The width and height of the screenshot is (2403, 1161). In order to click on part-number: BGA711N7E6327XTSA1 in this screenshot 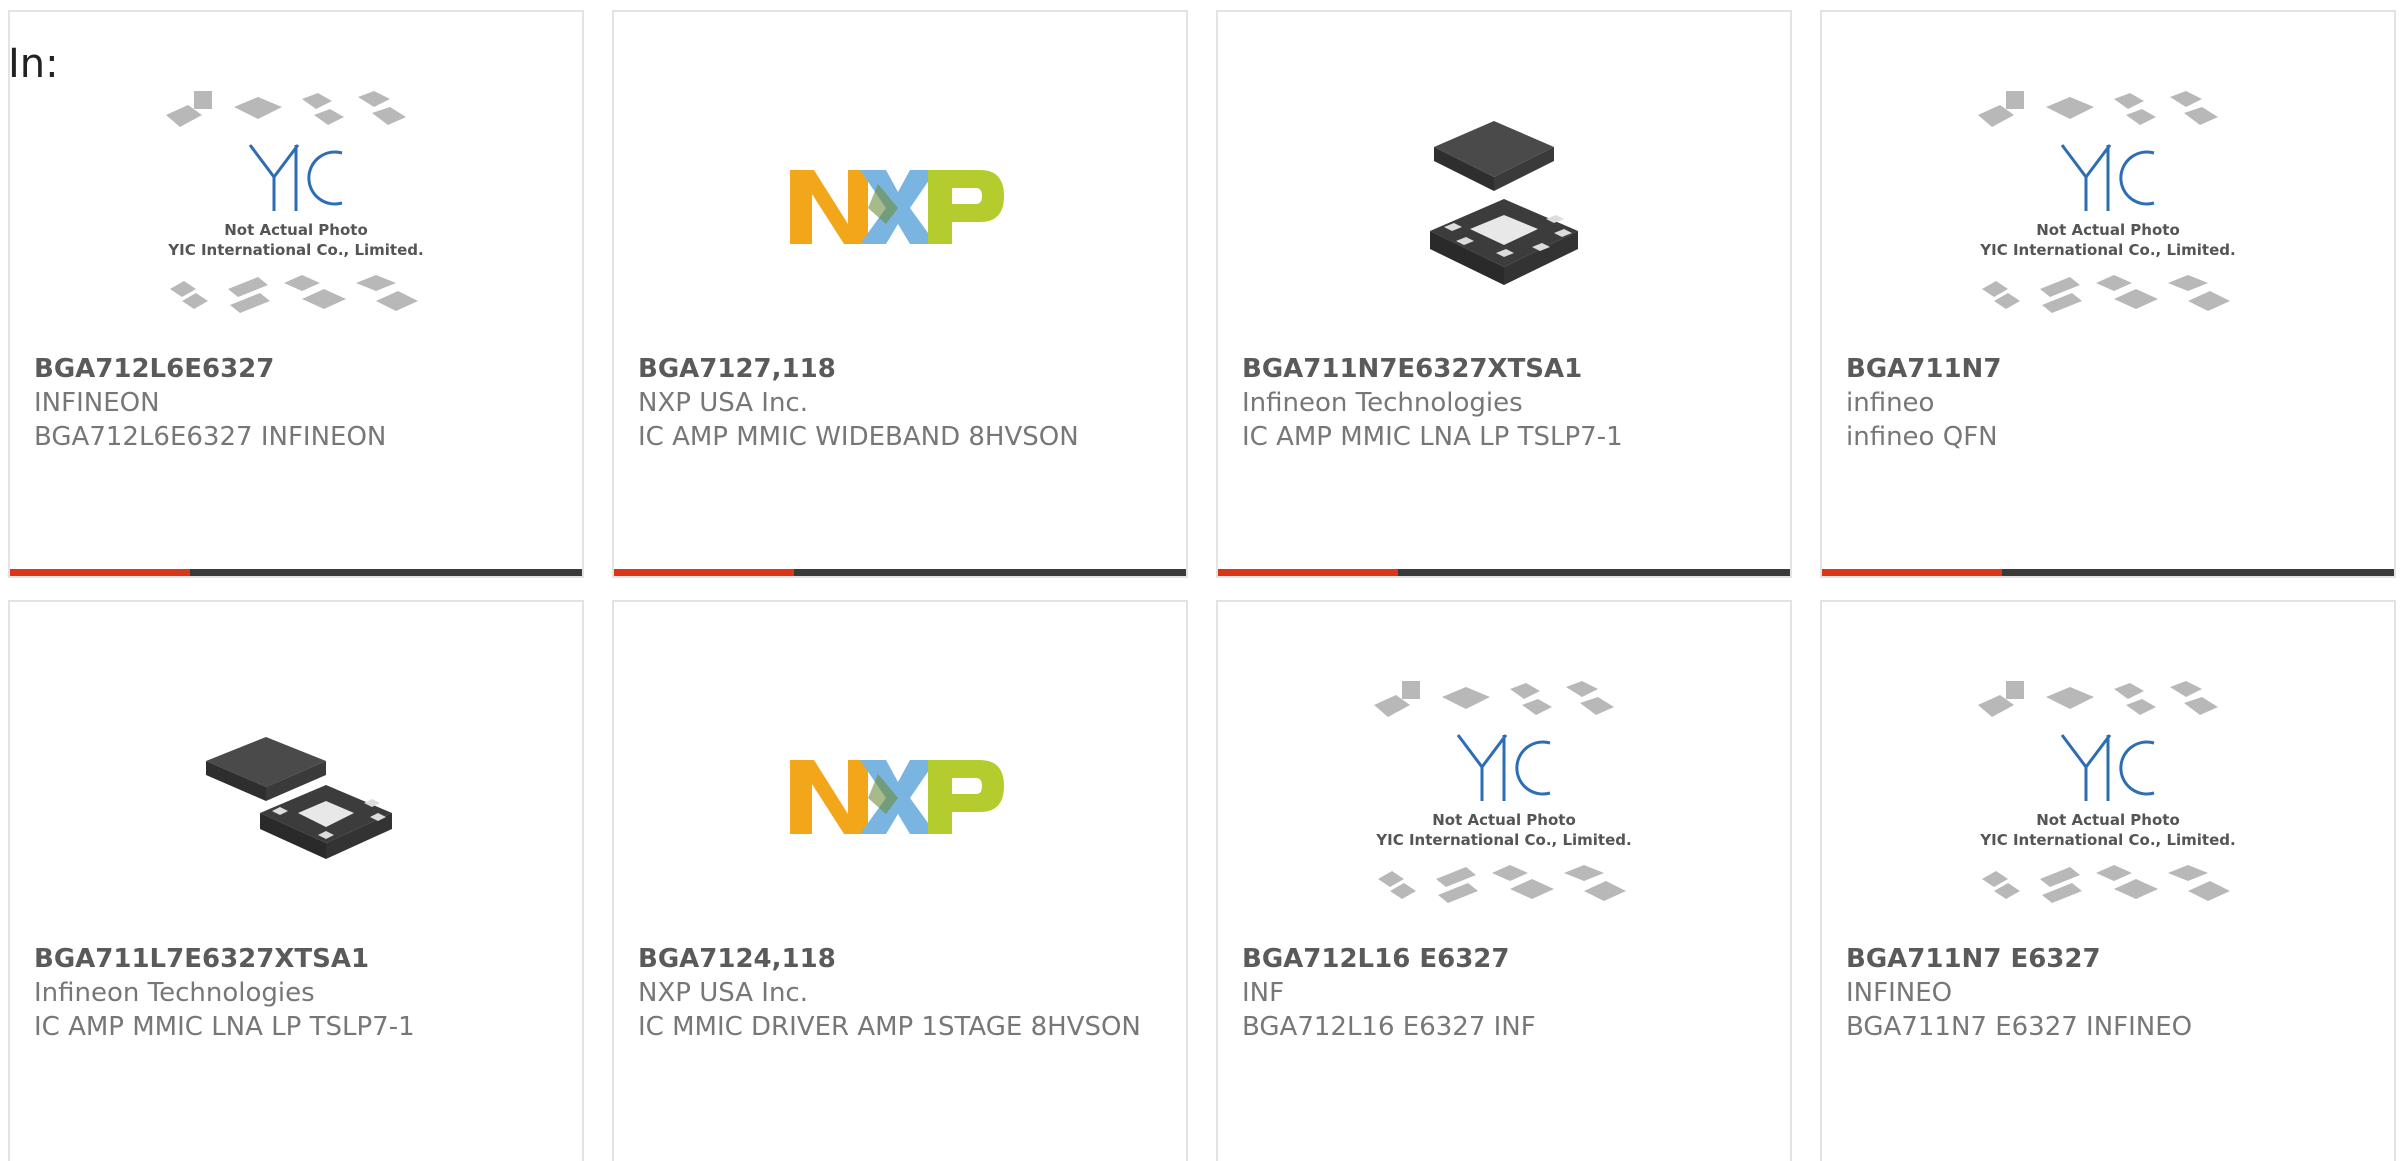, I will do `click(1506, 369)`.